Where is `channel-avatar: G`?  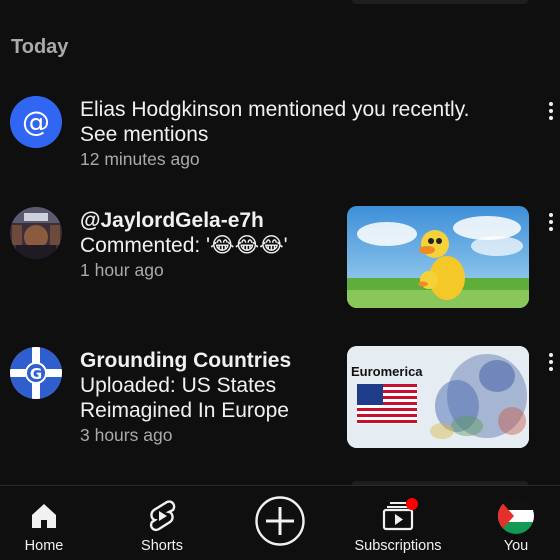 channel-avatar: G is located at coordinates (36, 373).